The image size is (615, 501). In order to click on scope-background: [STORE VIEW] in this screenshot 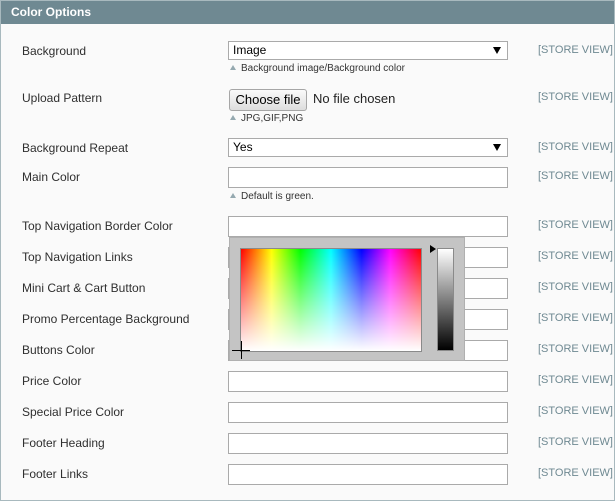, I will do `click(575, 50)`.